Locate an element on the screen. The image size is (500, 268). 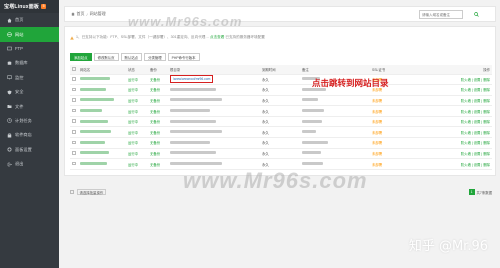
page-number: 1 is located at coordinates (471, 192).